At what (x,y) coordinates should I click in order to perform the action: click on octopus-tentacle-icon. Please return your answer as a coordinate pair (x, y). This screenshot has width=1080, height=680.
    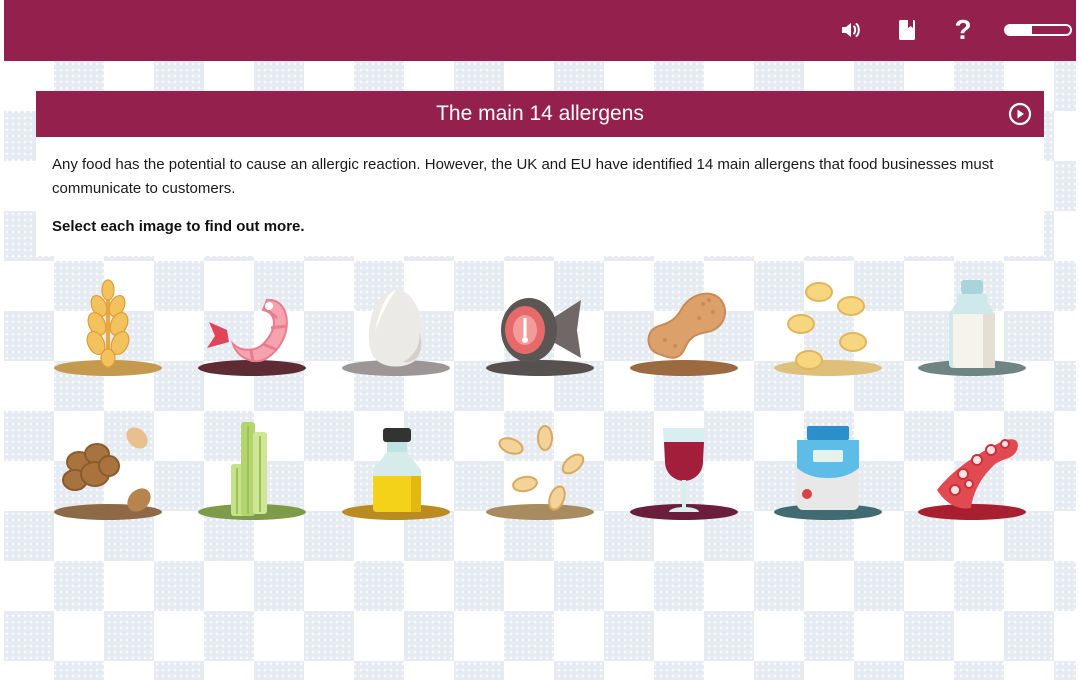
    Looking at the image, I should click on (972, 479).